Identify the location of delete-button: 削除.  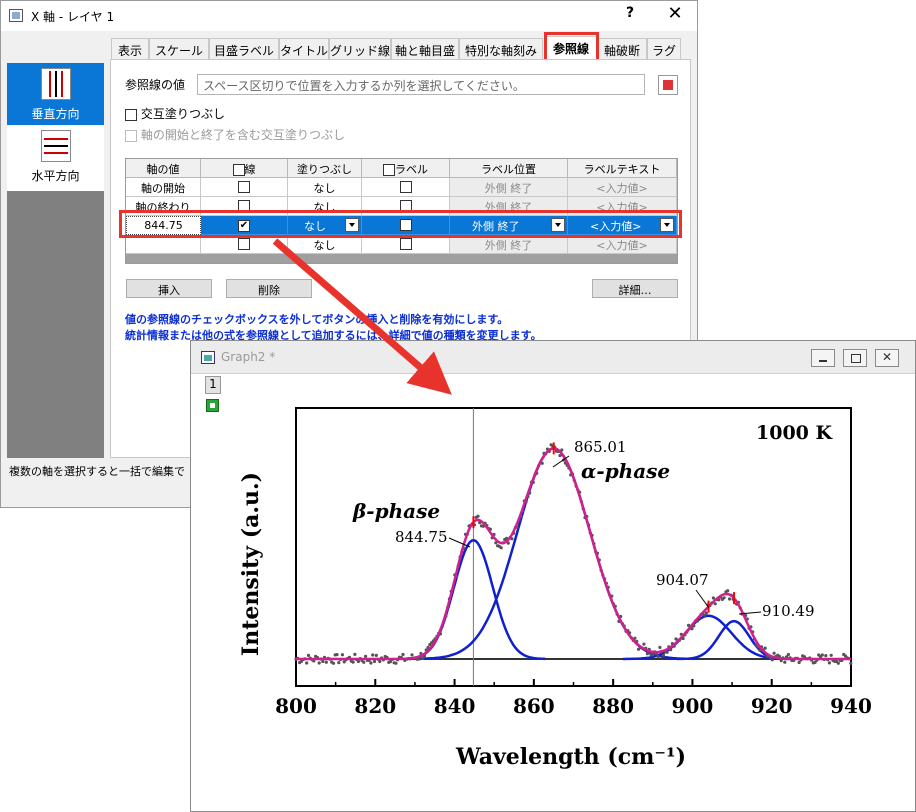
(269, 288).